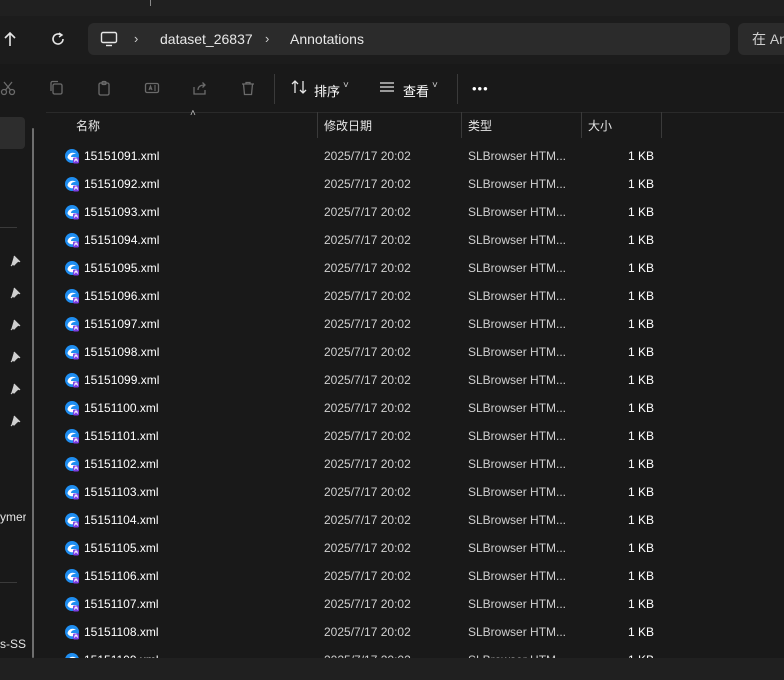 The width and height of the screenshot is (784, 680). I want to click on sort-chevron-down-icon: ˅, so click(346, 85).